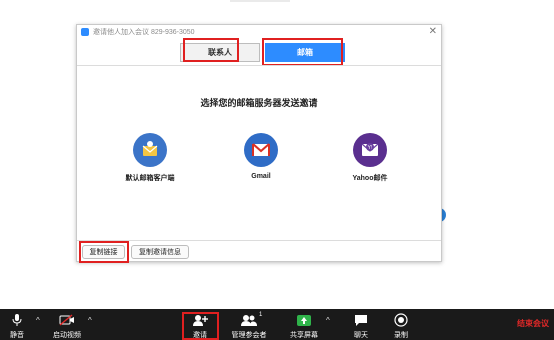 Image resolution: width=554 pixels, height=340 pixels. Describe the element at coordinates (328, 320) in the screenshot. I see `share-options-caret: ^` at that location.